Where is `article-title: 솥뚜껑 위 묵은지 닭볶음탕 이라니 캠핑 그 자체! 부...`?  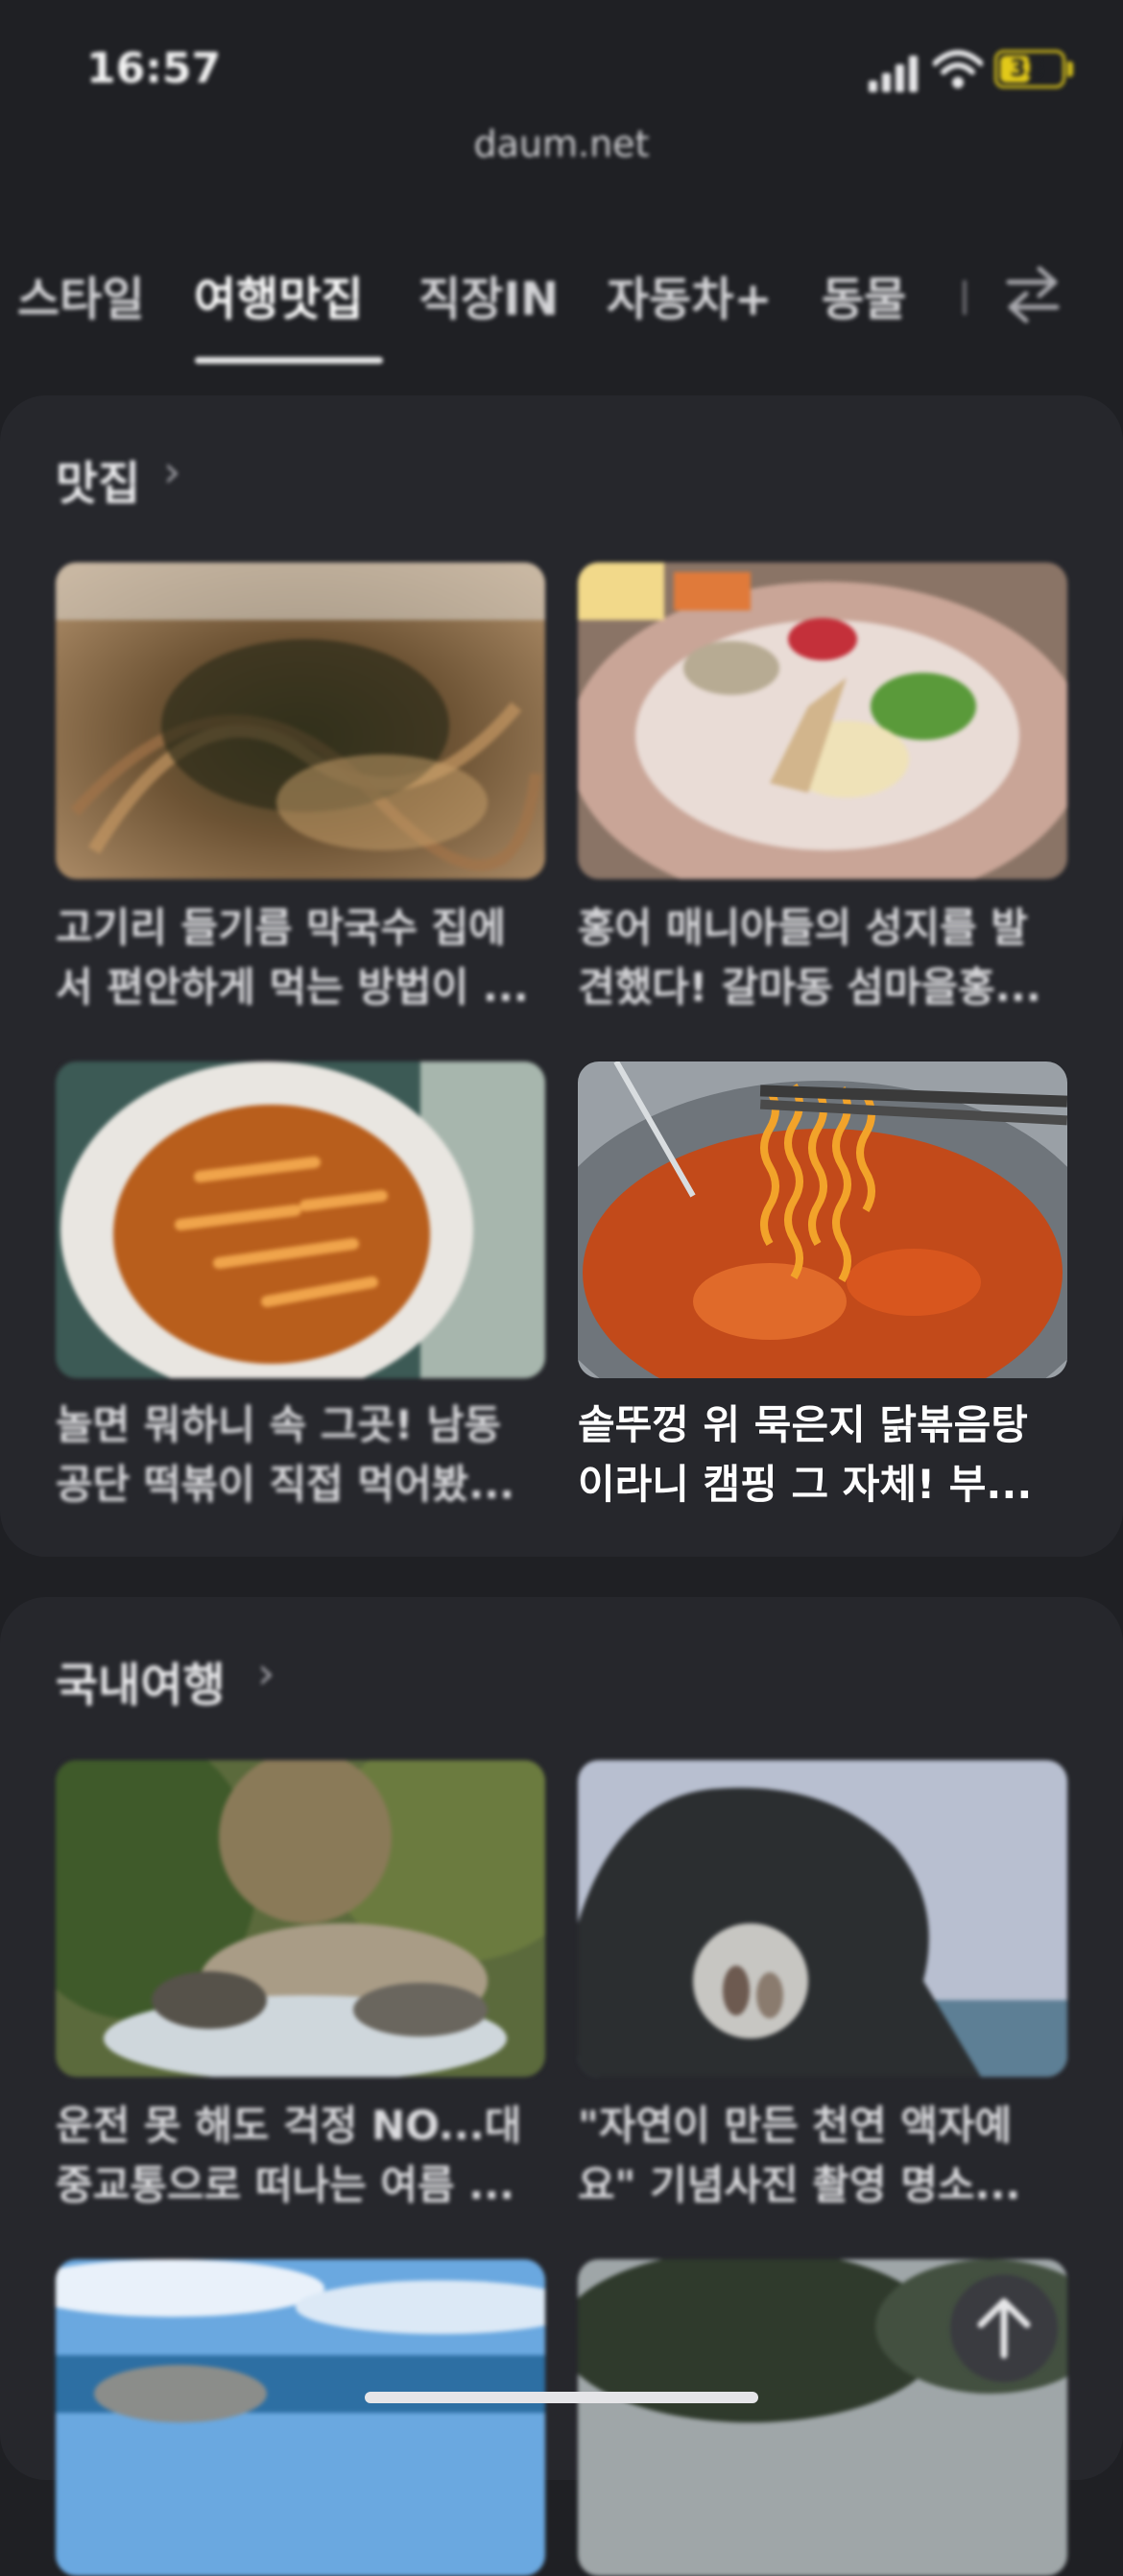 article-title: 솥뚜껑 위 묵은지 닭볶음탕 이라니 캠핑 그 자체! 부... is located at coordinates (827, 1455).